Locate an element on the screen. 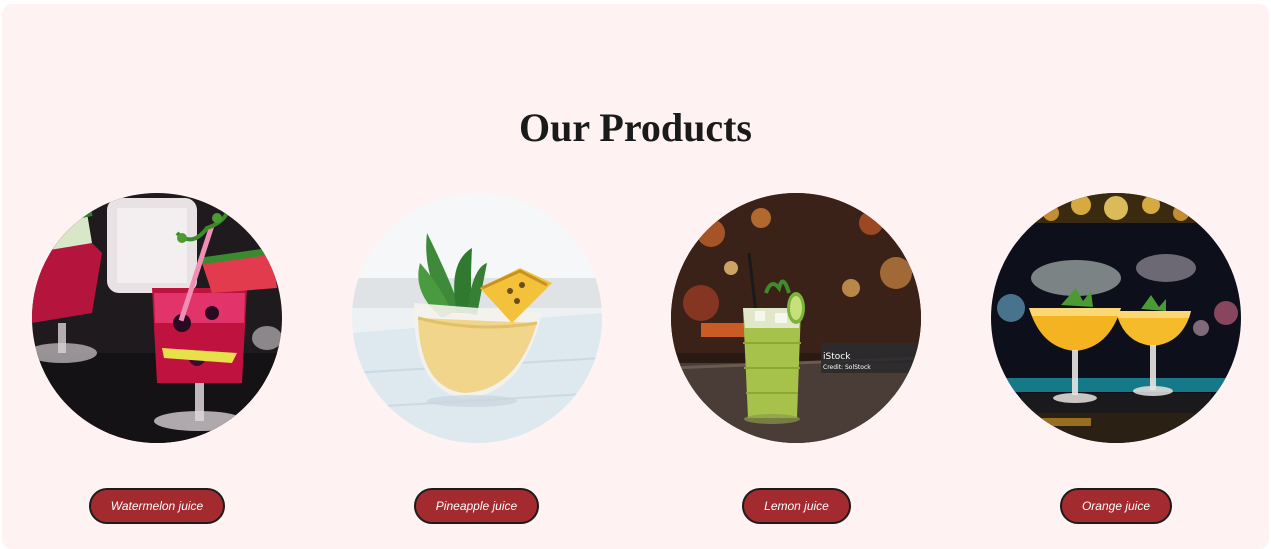 The width and height of the screenshot is (1271, 549). product-card-pineapple: Pineapple juice is located at coordinates (477, 363).